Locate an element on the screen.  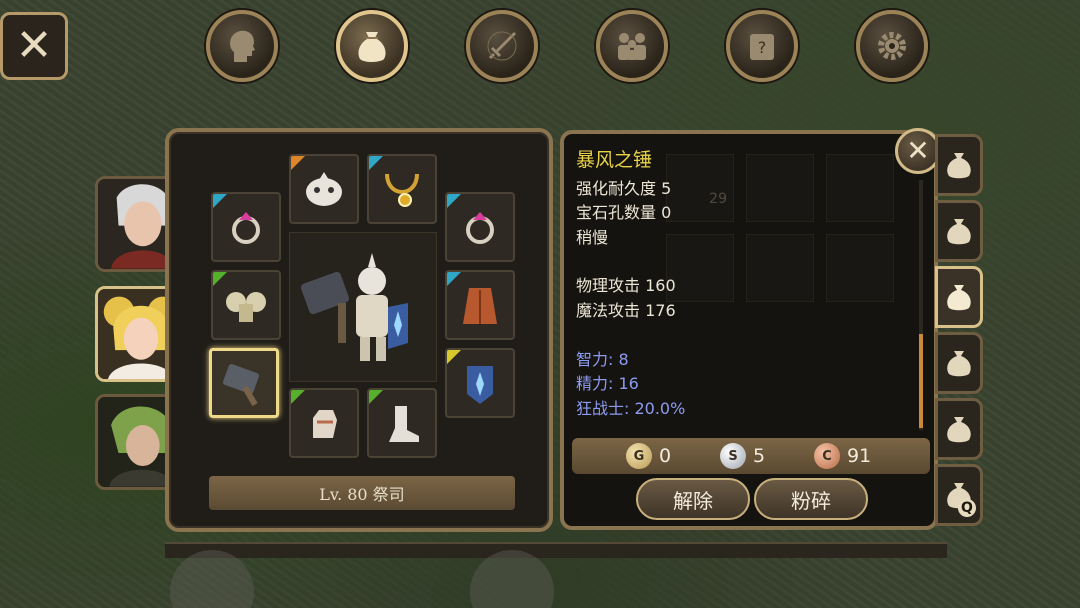
level-class-label: Lv. 80 祭司 is located at coordinates (362, 493).